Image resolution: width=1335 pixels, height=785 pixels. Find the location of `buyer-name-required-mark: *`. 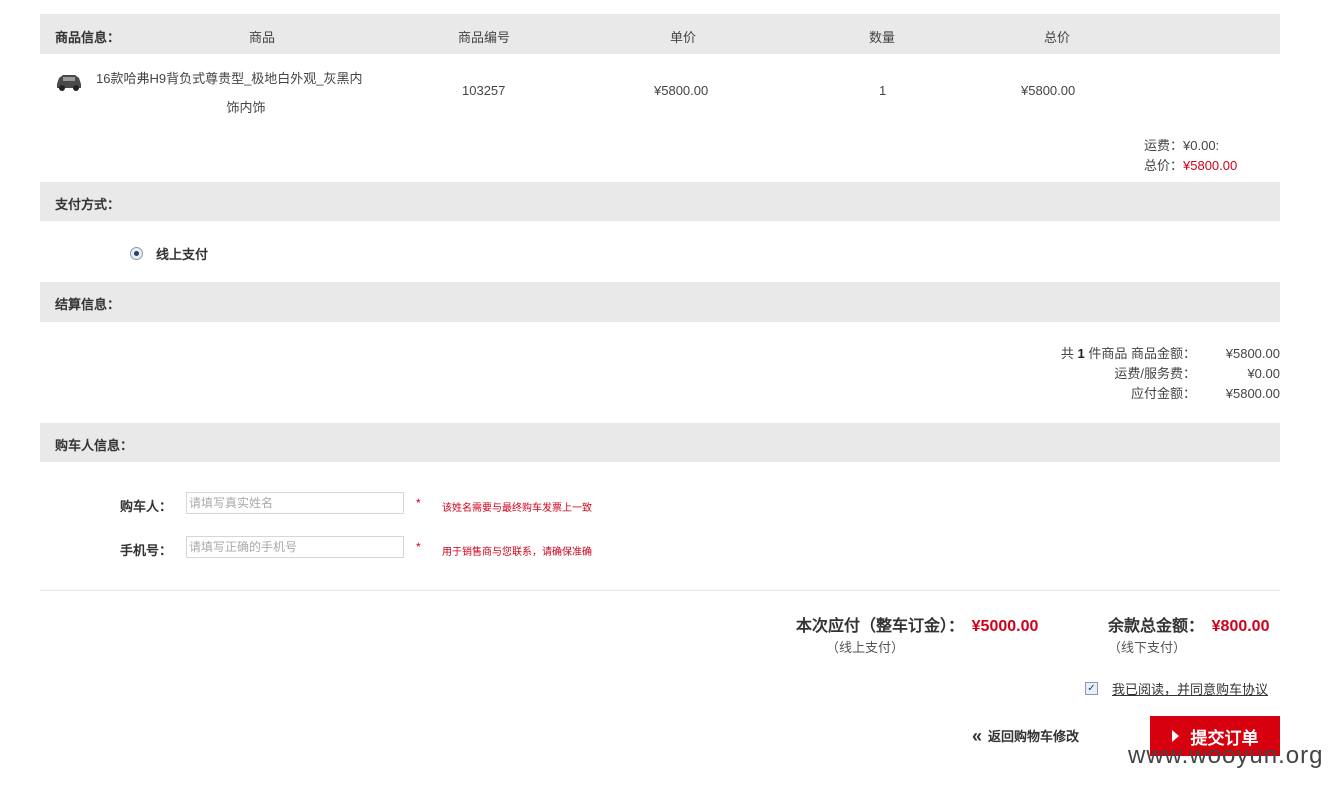

buyer-name-required-mark: * is located at coordinates (418, 503).